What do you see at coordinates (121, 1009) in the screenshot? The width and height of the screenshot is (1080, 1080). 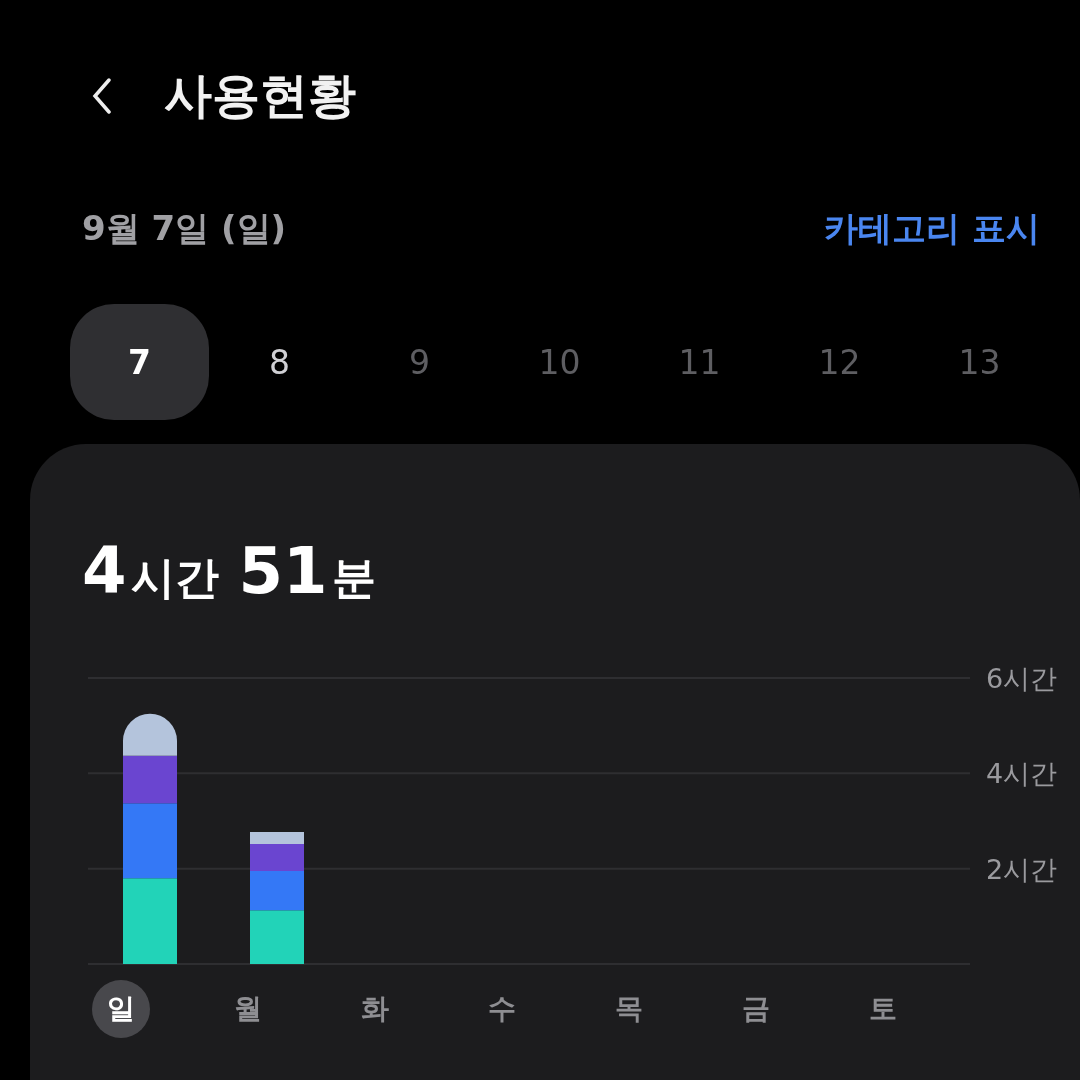 I see `weekday-label: 일` at bounding box center [121, 1009].